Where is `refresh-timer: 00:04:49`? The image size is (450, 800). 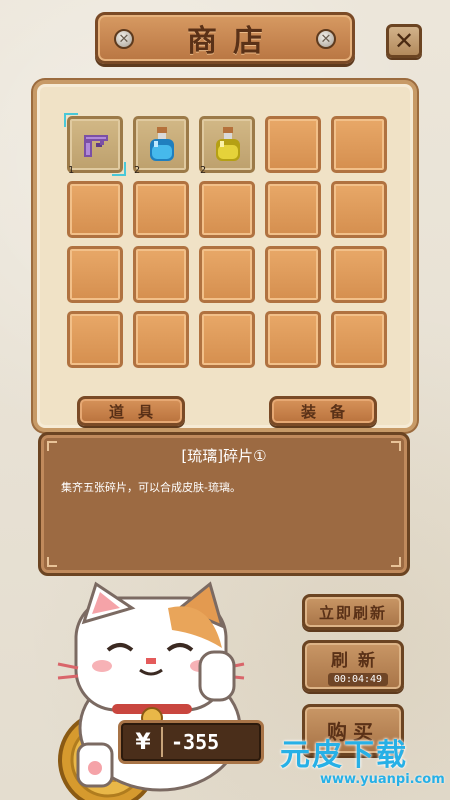 refresh-timer: 00:04:49 is located at coordinates (358, 679).